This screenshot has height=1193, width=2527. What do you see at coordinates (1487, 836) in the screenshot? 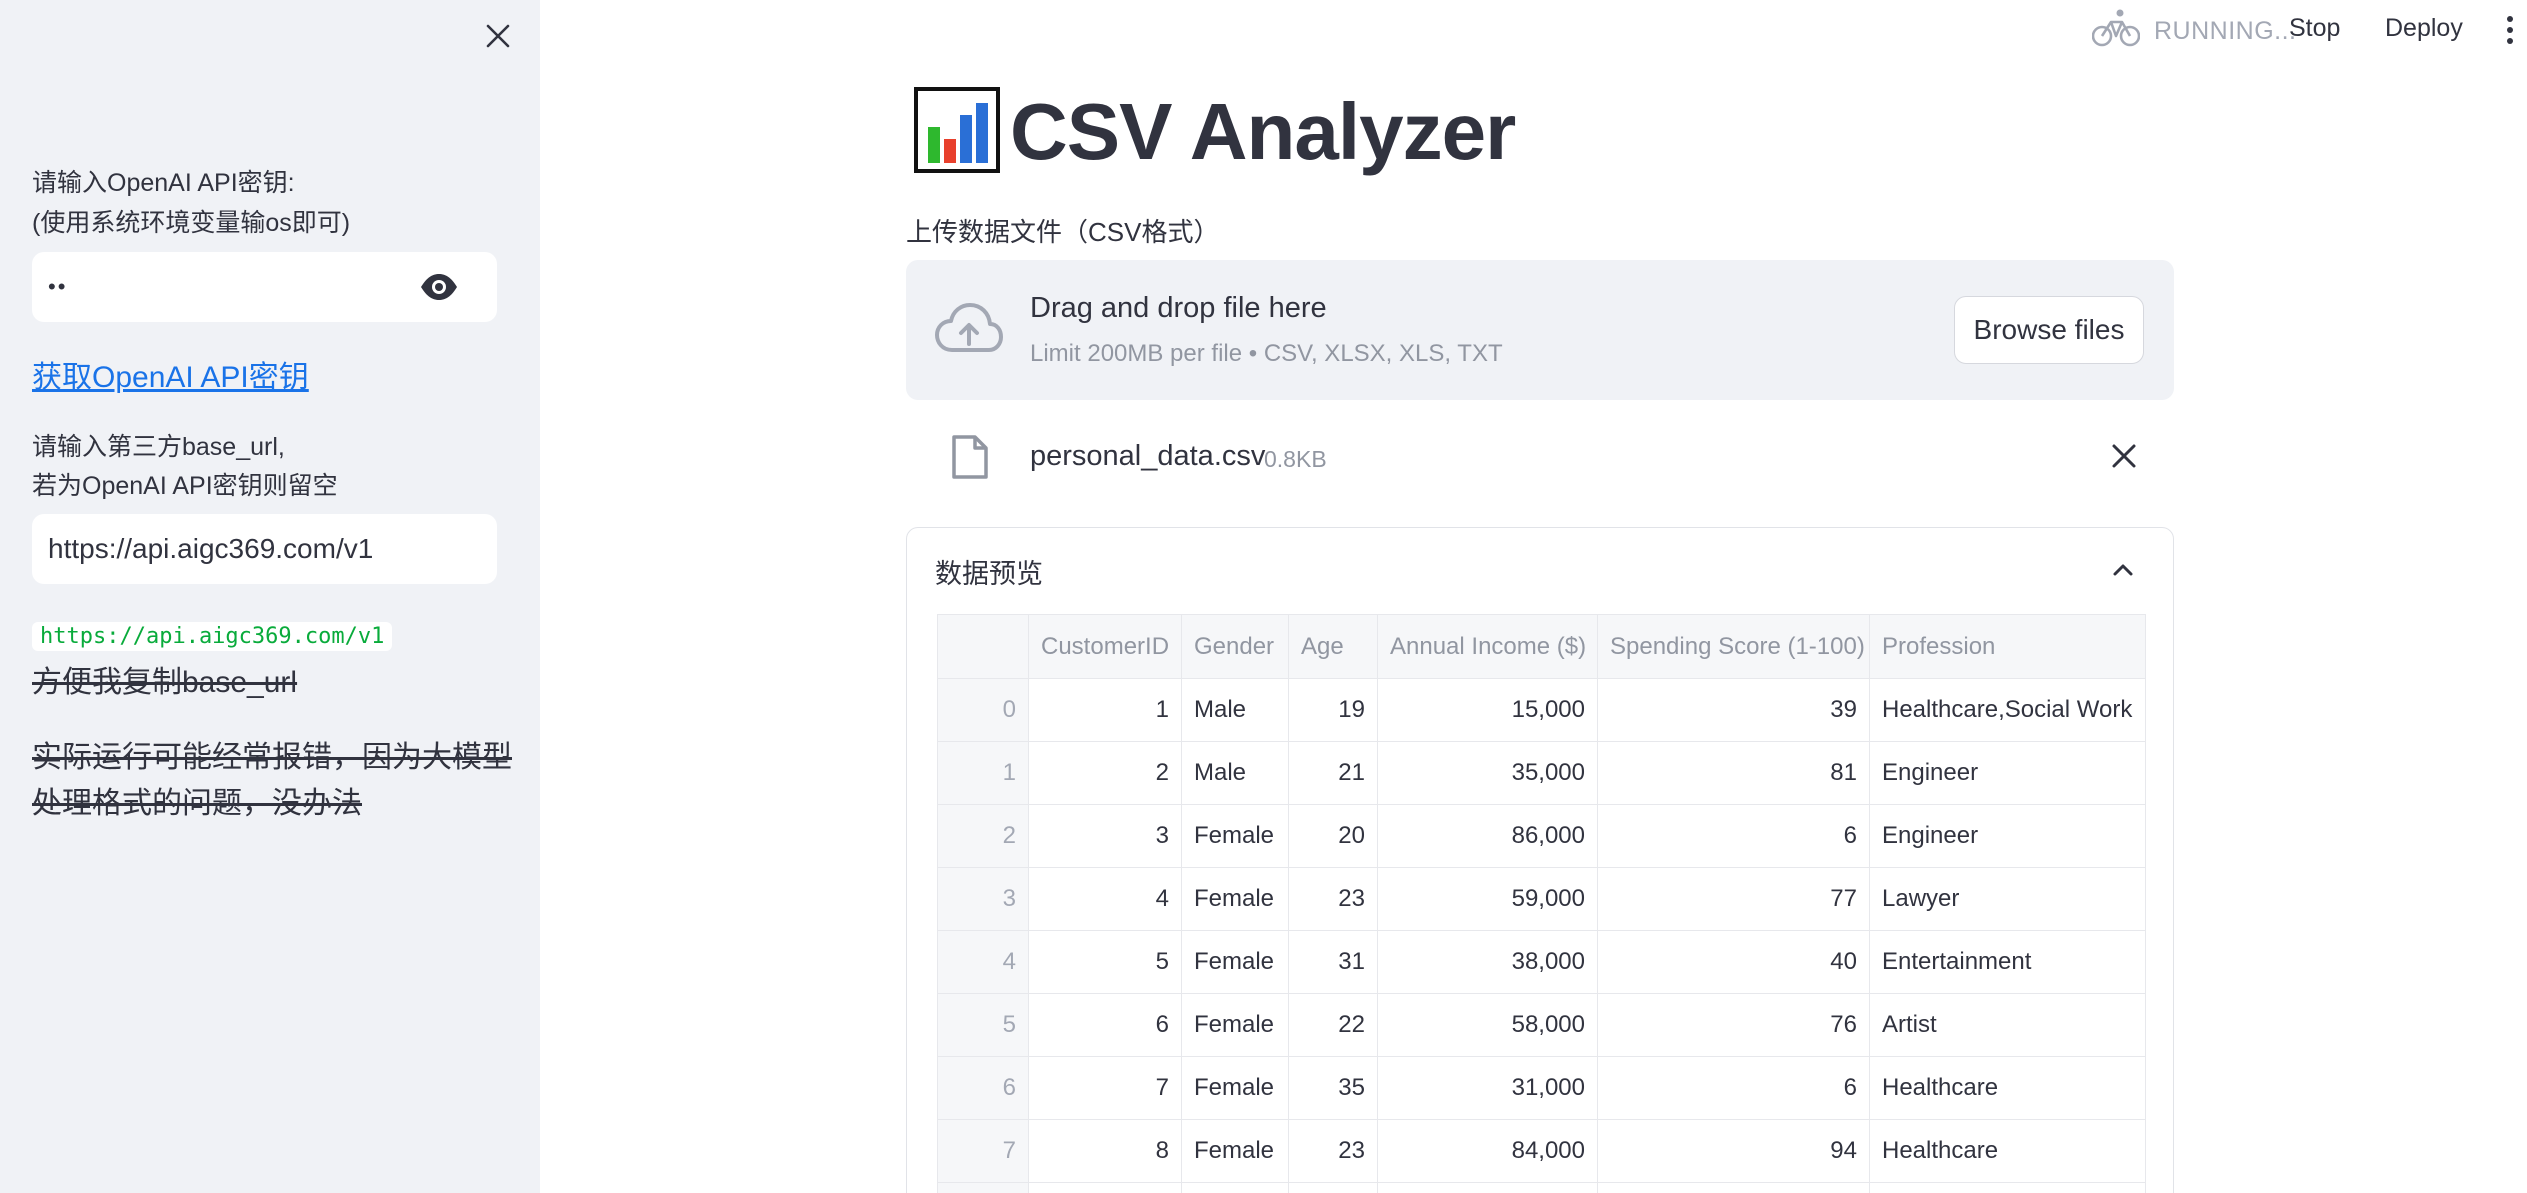
I see `table-cell: 86,000` at bounding box center [1487, 836].